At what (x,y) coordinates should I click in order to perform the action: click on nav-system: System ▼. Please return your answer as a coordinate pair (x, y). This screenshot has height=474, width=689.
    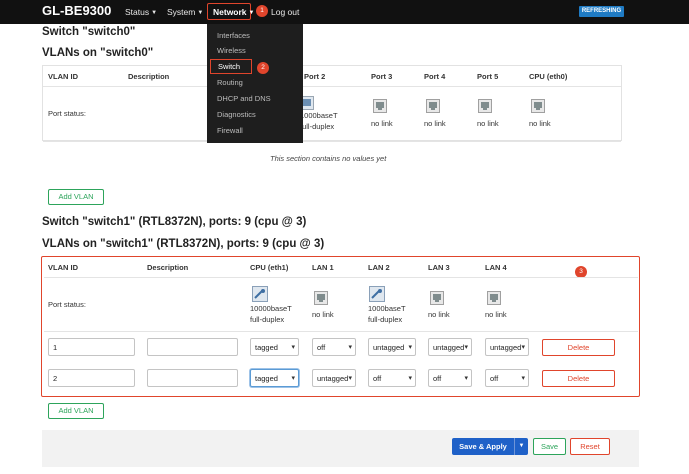
    Looking at the image, I should click on (185, 12).